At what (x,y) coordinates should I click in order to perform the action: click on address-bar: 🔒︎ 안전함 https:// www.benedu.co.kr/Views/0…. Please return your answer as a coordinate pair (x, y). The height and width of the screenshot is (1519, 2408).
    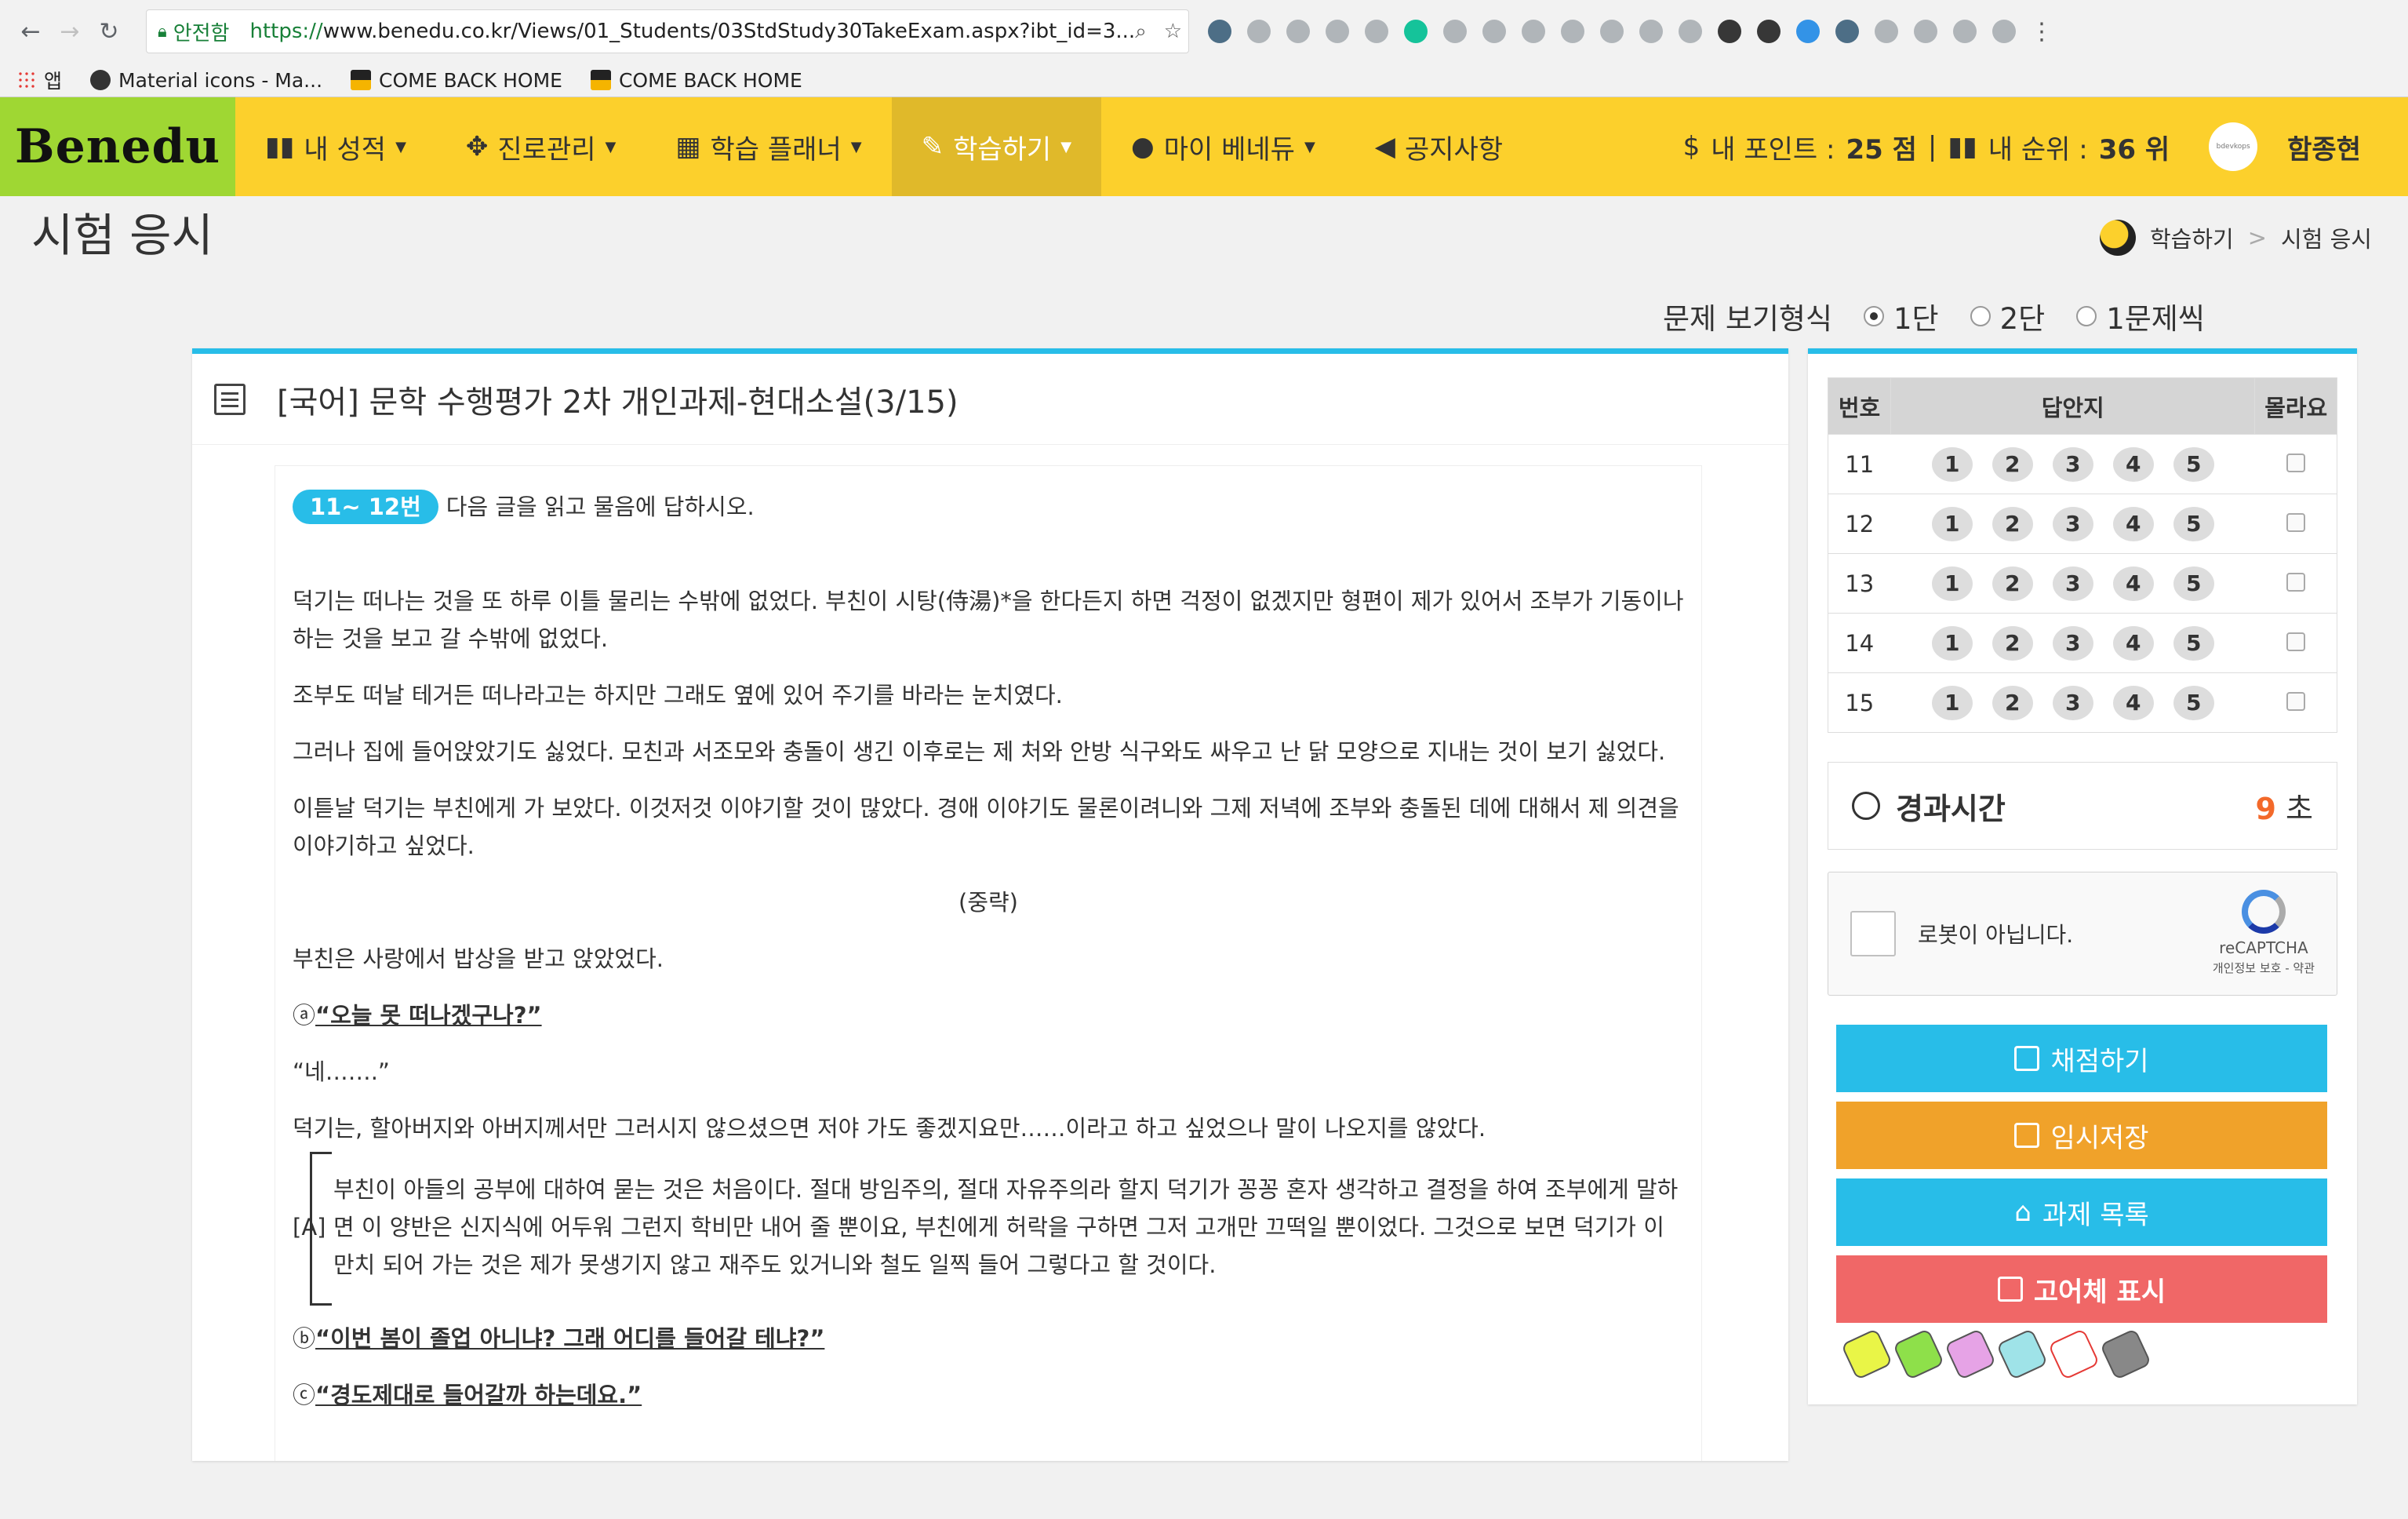
    Looking at the image, I should click on (667, 31).